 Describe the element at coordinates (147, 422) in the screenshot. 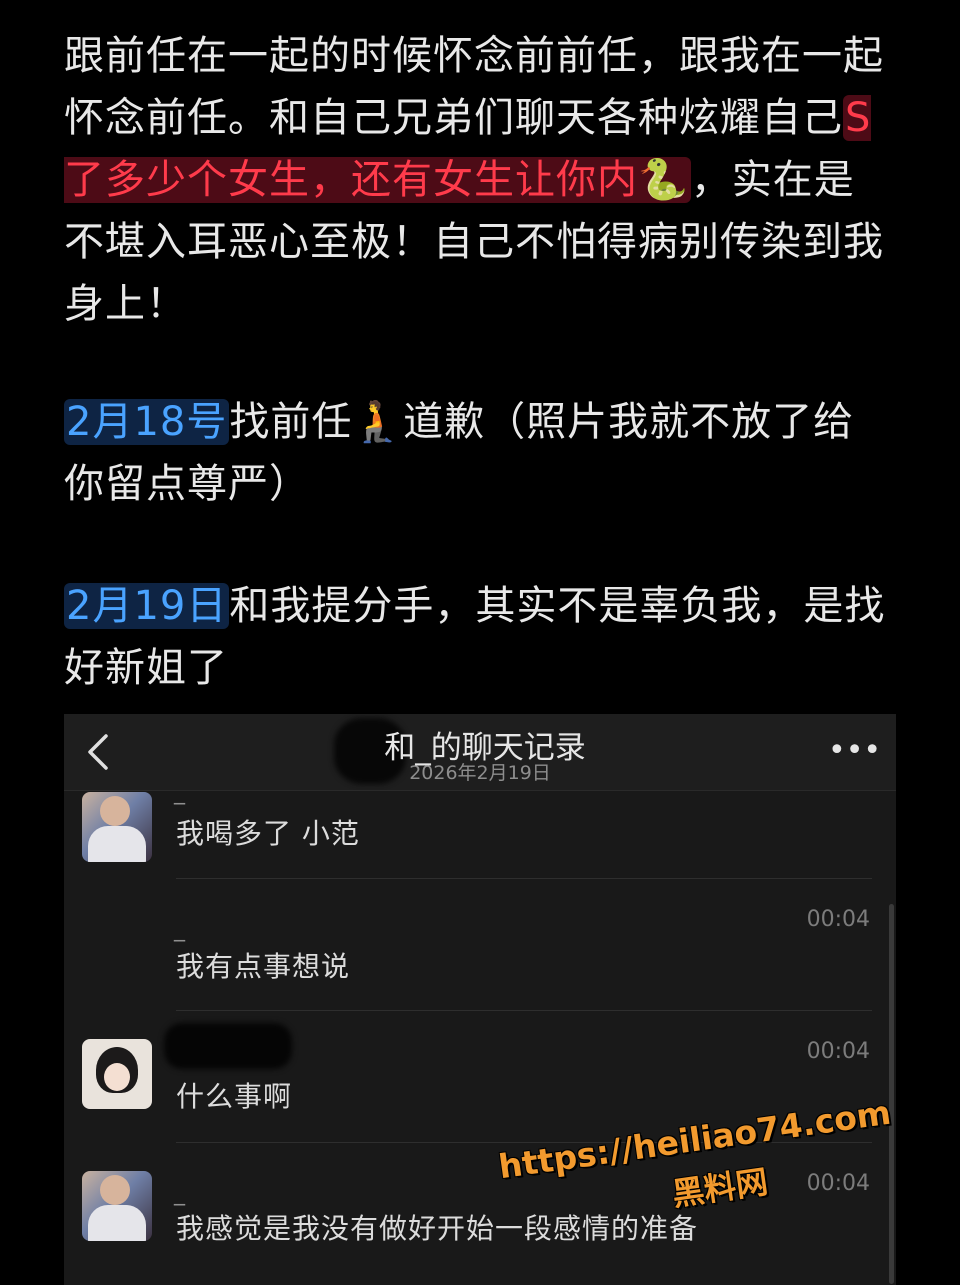

I see `date-highlight: 2月18号` at that location.